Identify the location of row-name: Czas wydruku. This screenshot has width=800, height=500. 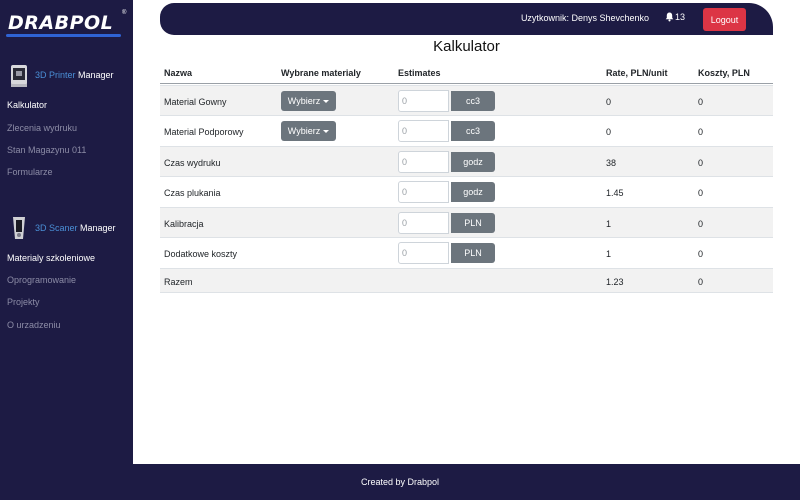
(192, 163).